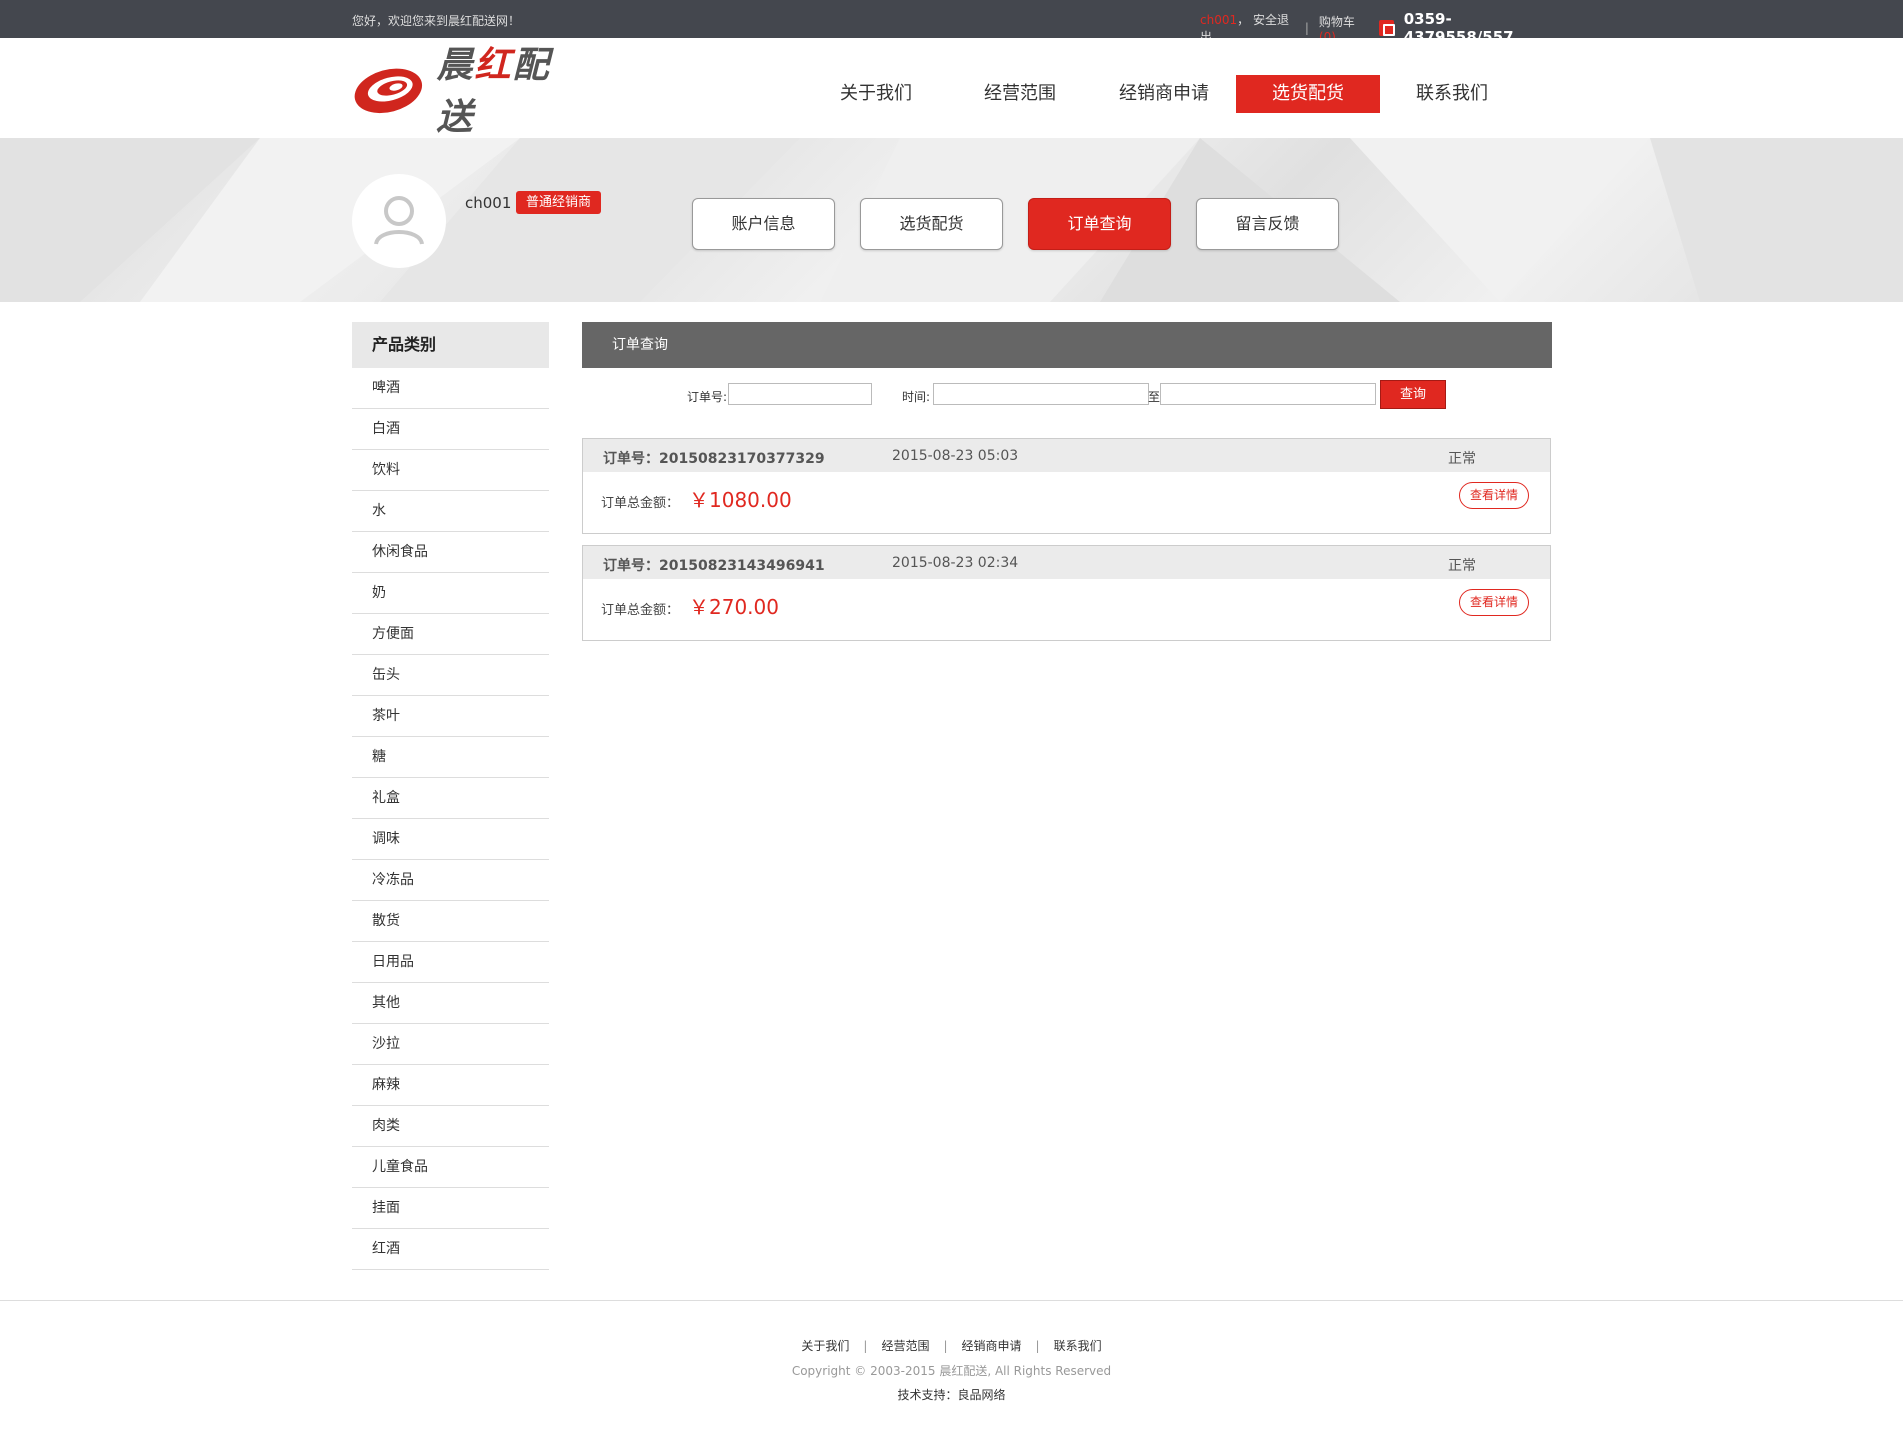 Image resolution: width=1903 pixels, height=1434 pixels. Describe the element at coordinates (488, 203) in the screenshot. I see `profile-username: ch001` at that location.